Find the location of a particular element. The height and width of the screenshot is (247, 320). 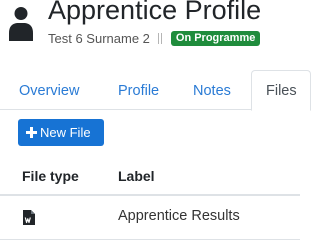

status-badge: On Programme is located at coordinates (215, 38).